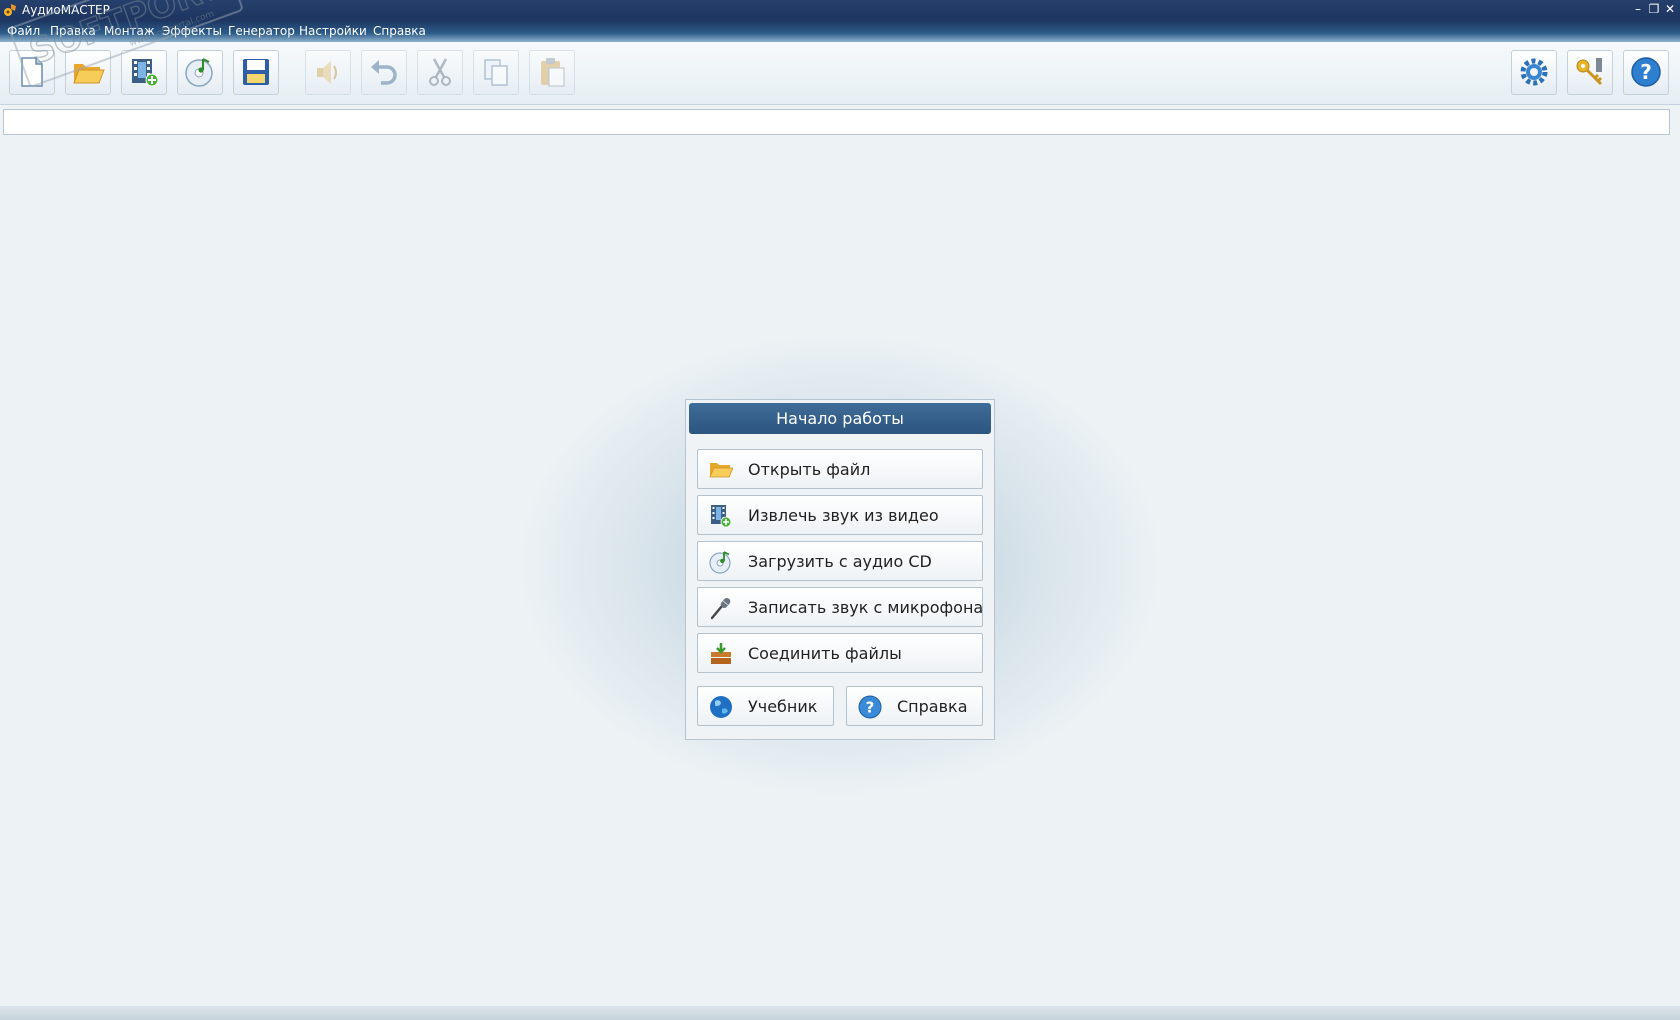  What do you see at coordinates (836, 122) in the screenshot?
I see `path-field` at bounding box center [836, 122].